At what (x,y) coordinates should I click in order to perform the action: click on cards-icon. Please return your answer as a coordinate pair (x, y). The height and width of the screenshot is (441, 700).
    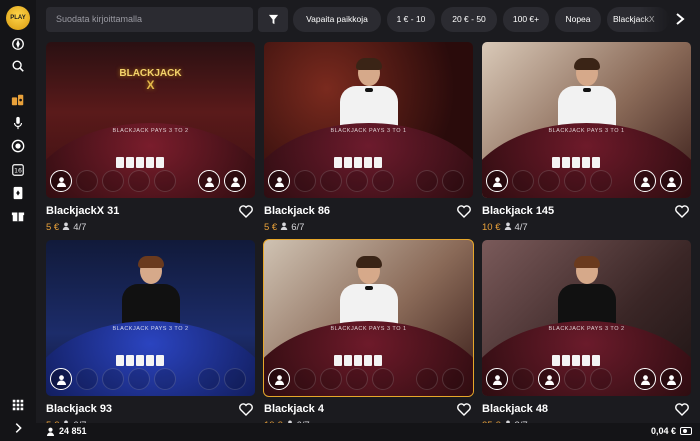
    Looking at the image, I should click on (18, 193).